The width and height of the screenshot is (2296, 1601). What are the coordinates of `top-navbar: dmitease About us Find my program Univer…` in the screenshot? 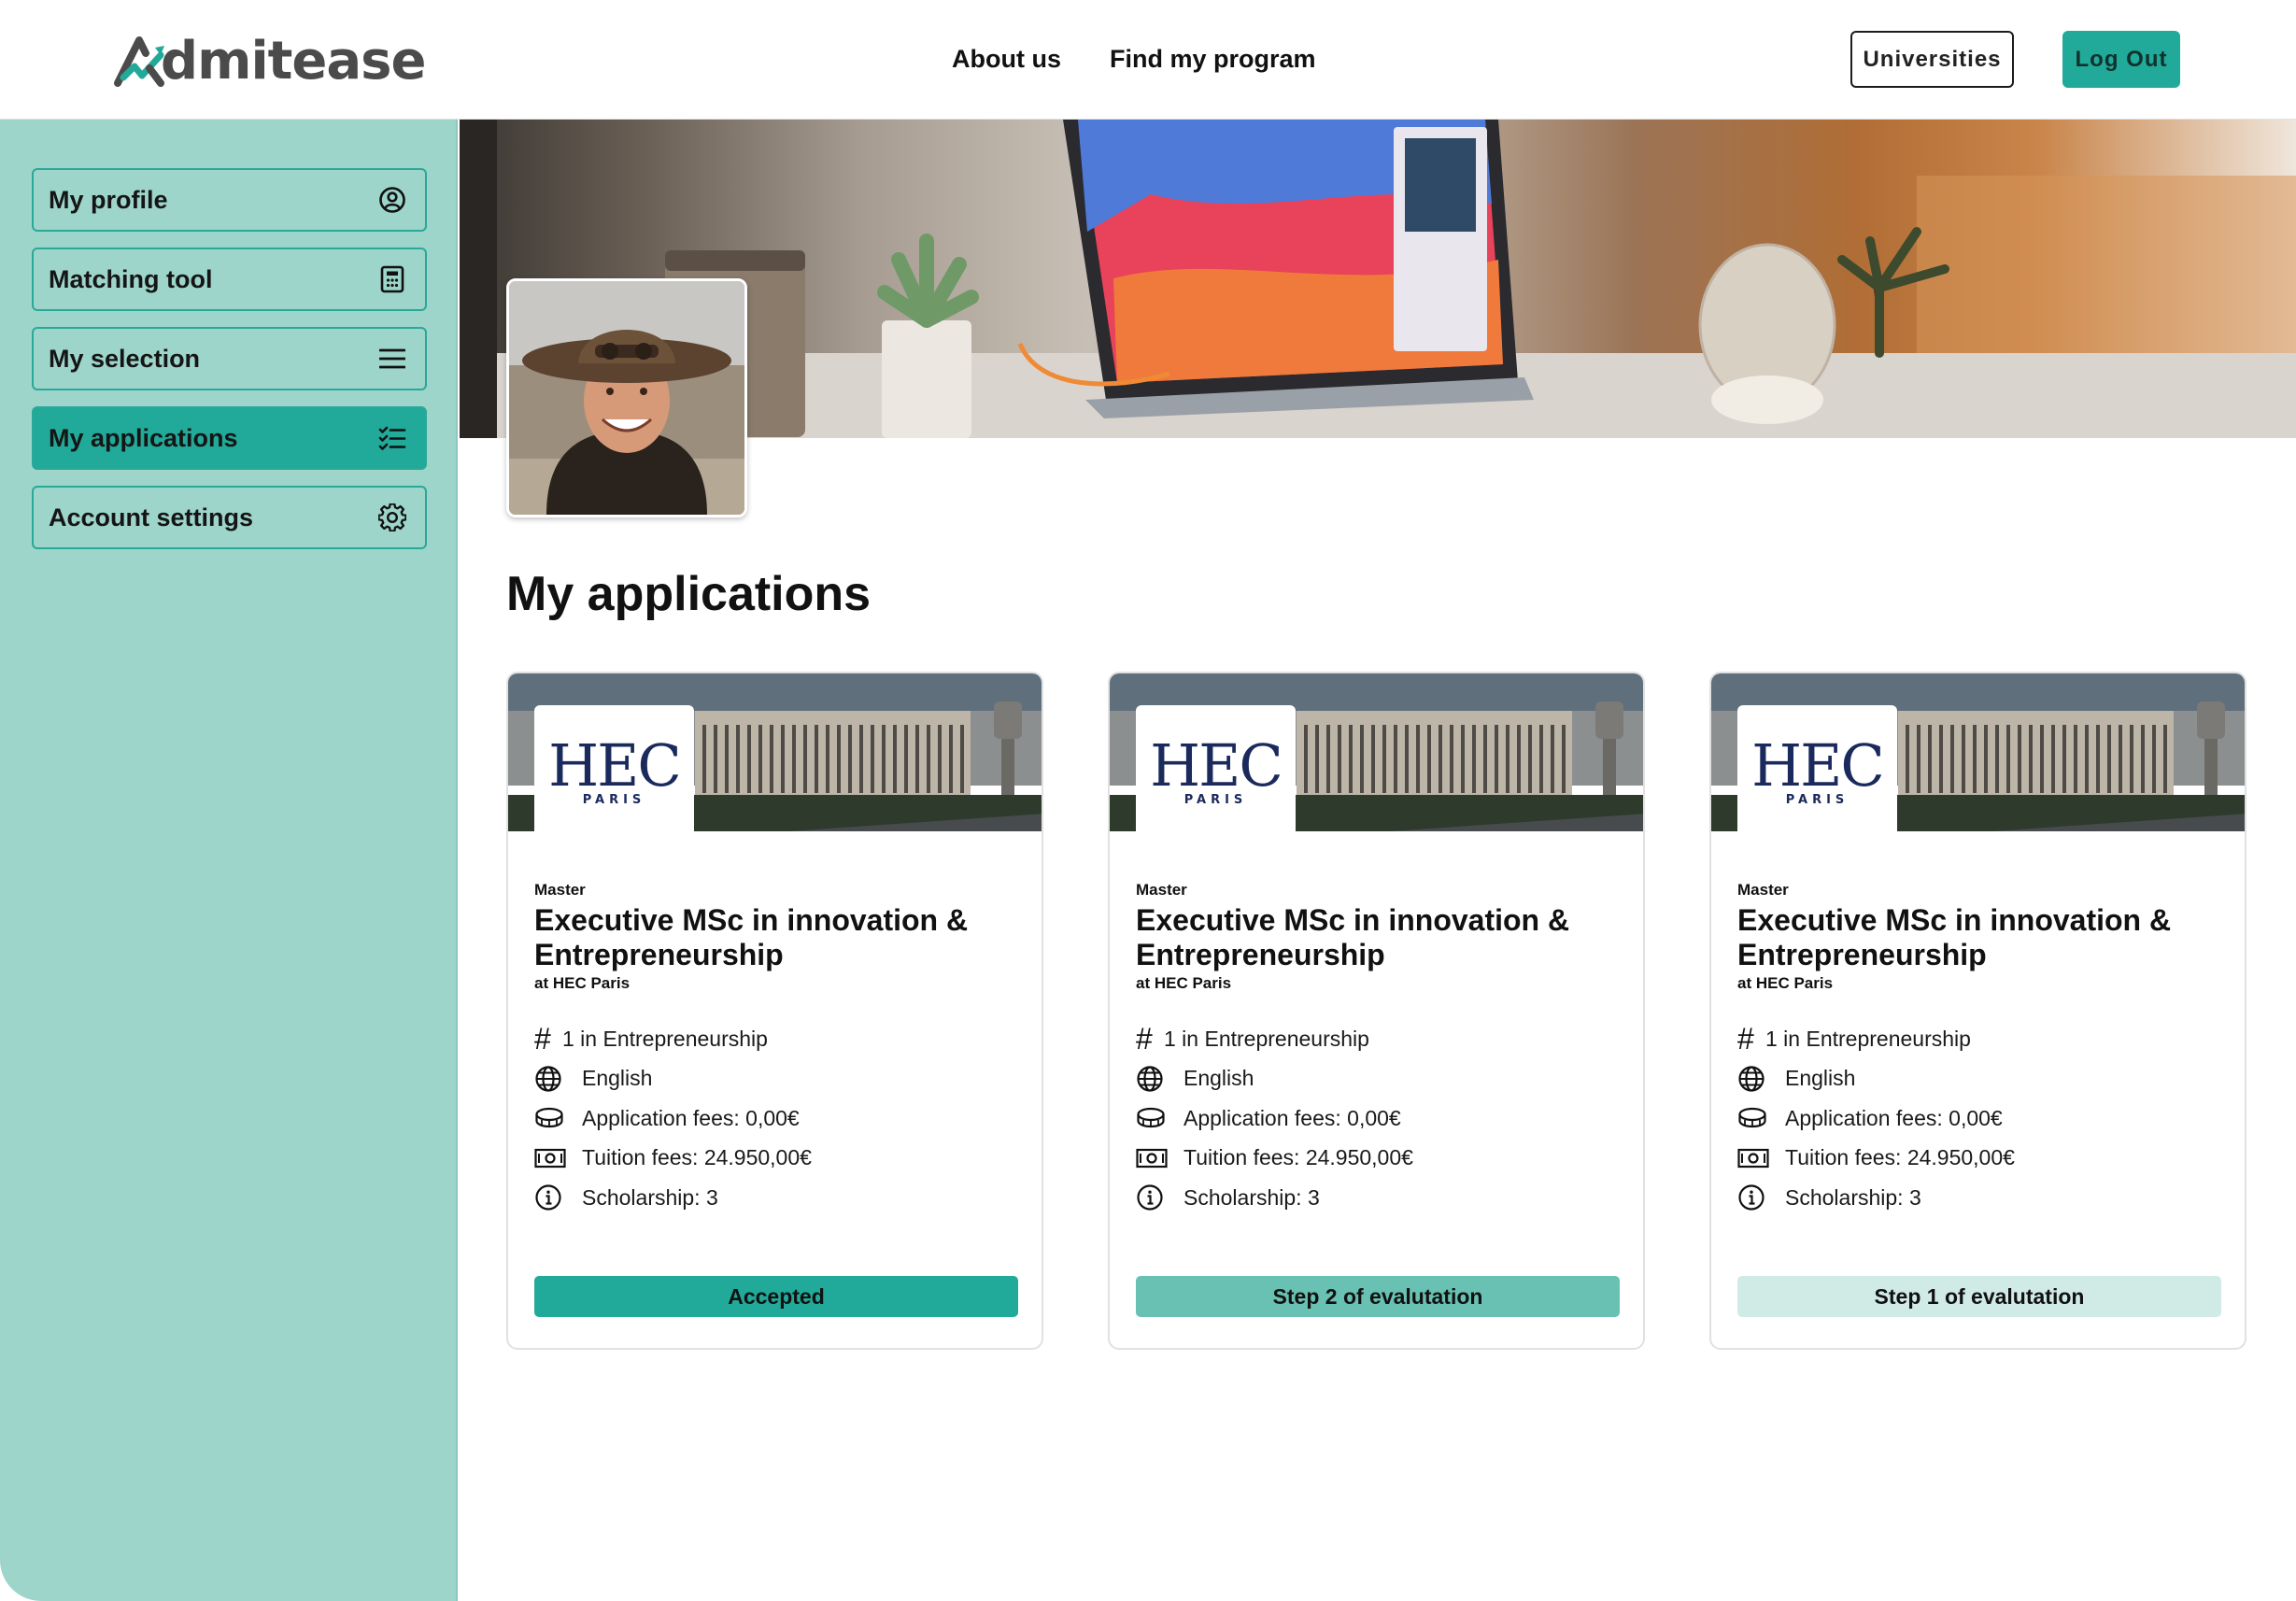 It's located at (1148, 60).